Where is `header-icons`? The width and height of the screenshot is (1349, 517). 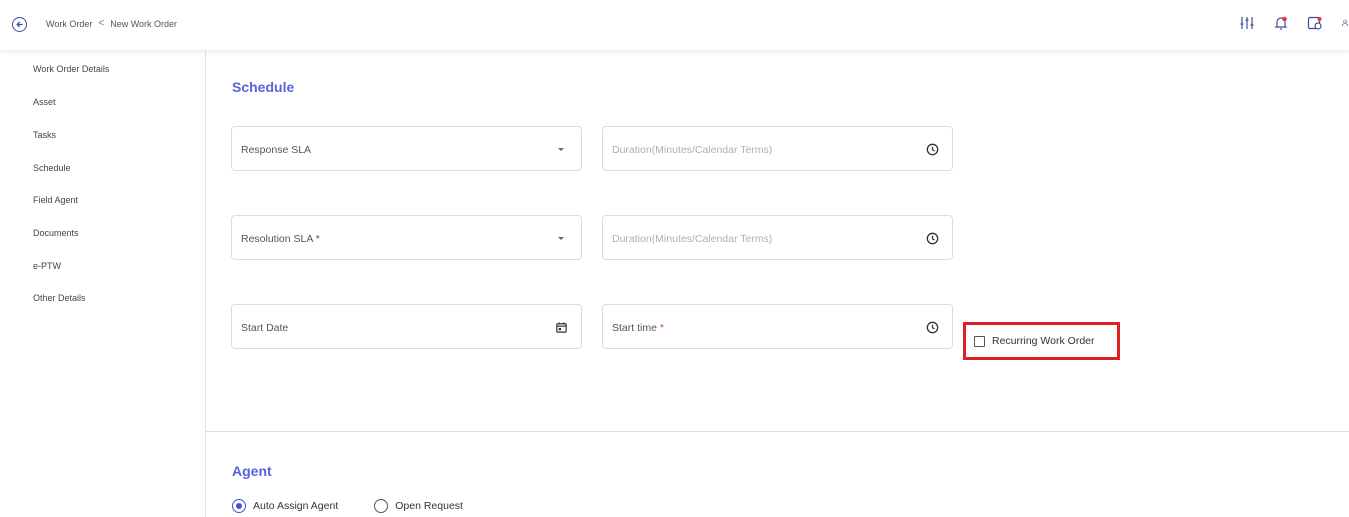 header-icons is located at coordinates (1294, 23).